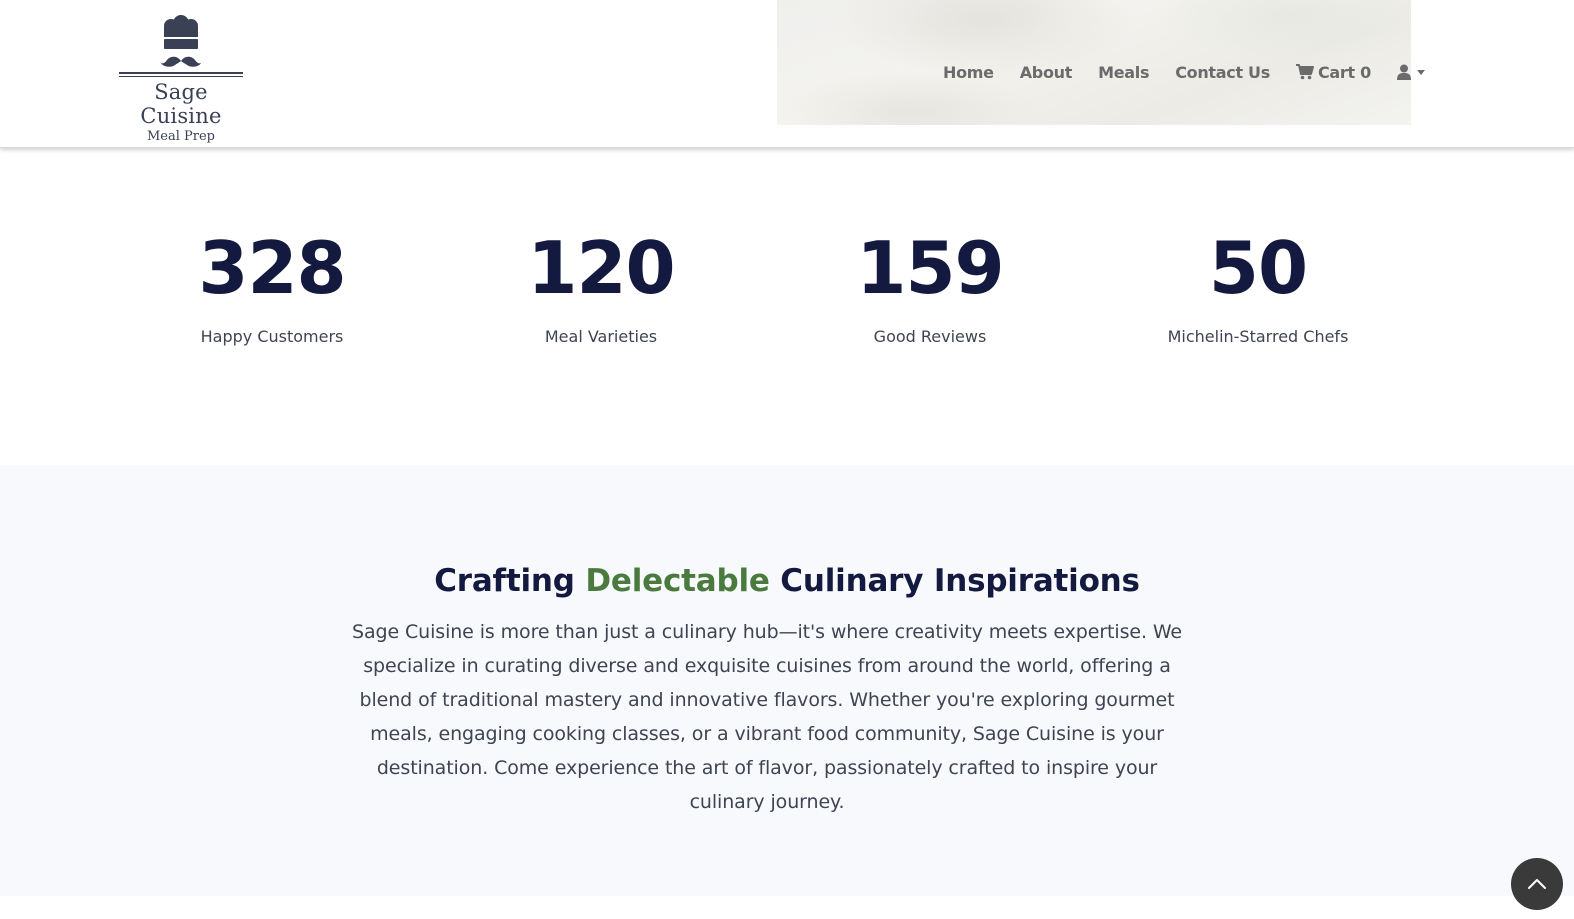  What do you see at coordinates (1046, 72) in the screenshot?
I see `nav-about: About` at bounding box center [1046, 72].